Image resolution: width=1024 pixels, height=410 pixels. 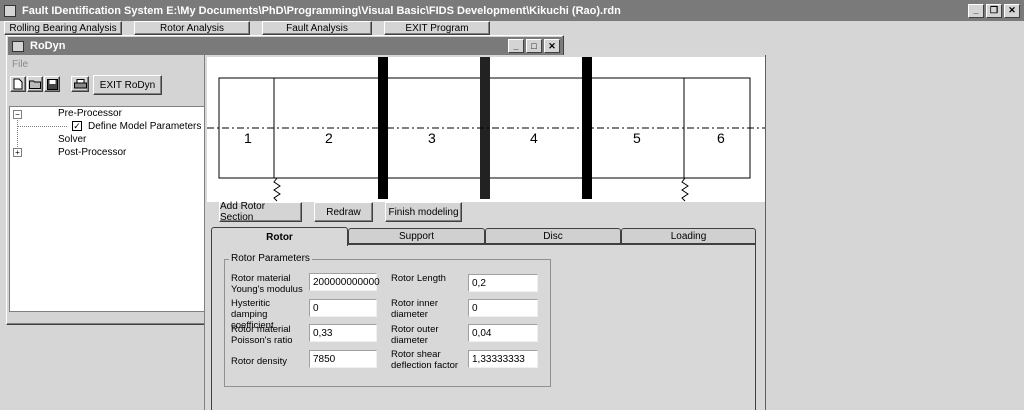 I want to click on poisson-ratio-label: Rotor material Poisson's ratio, so click(x=262, y=335).